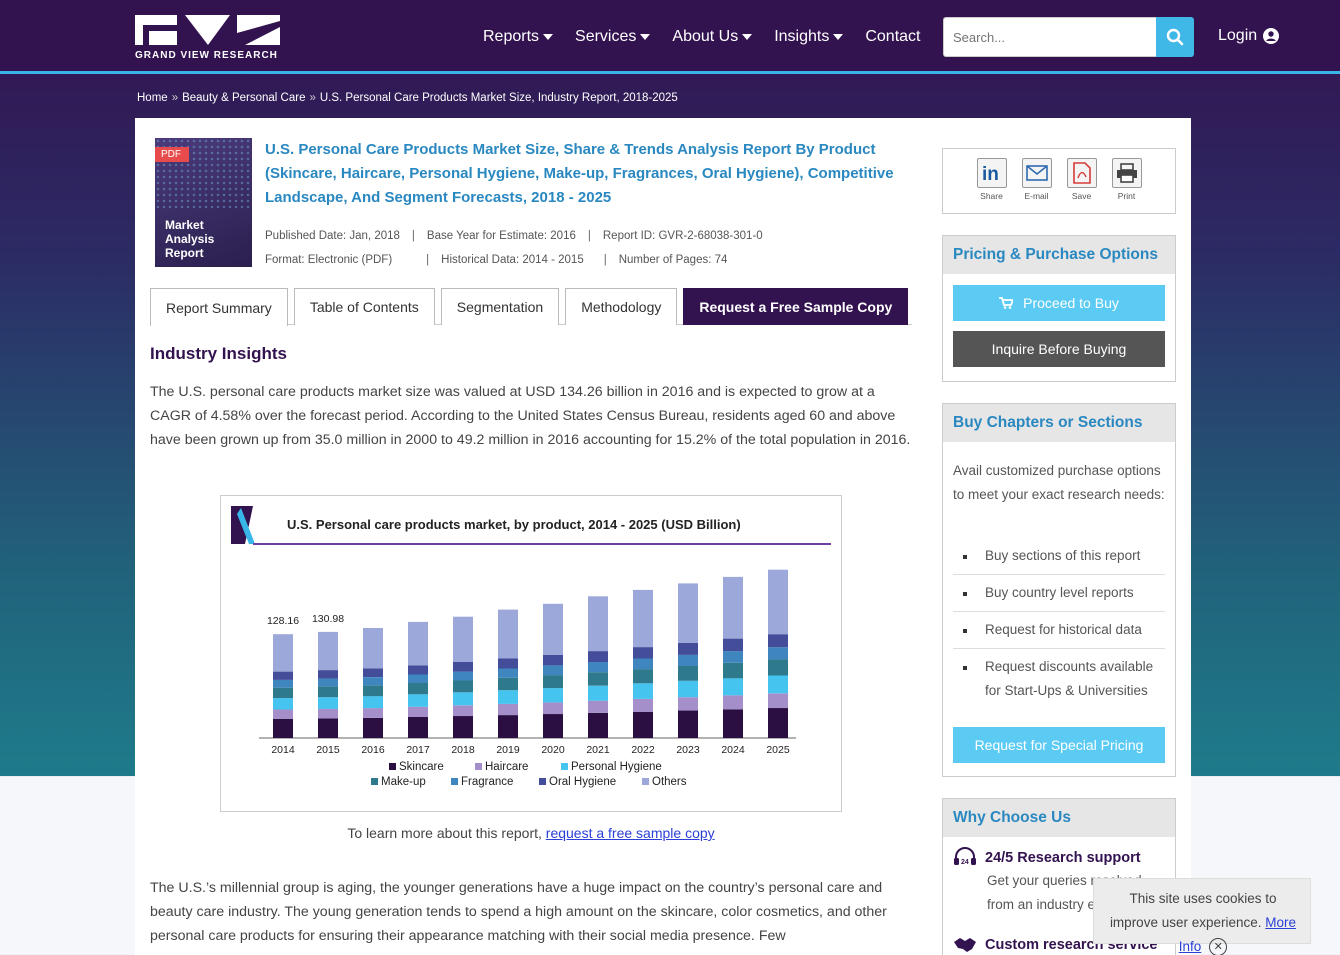 The image size is (1340, 955). I want to click on legend-label: Fragrance, so click(487, 782).